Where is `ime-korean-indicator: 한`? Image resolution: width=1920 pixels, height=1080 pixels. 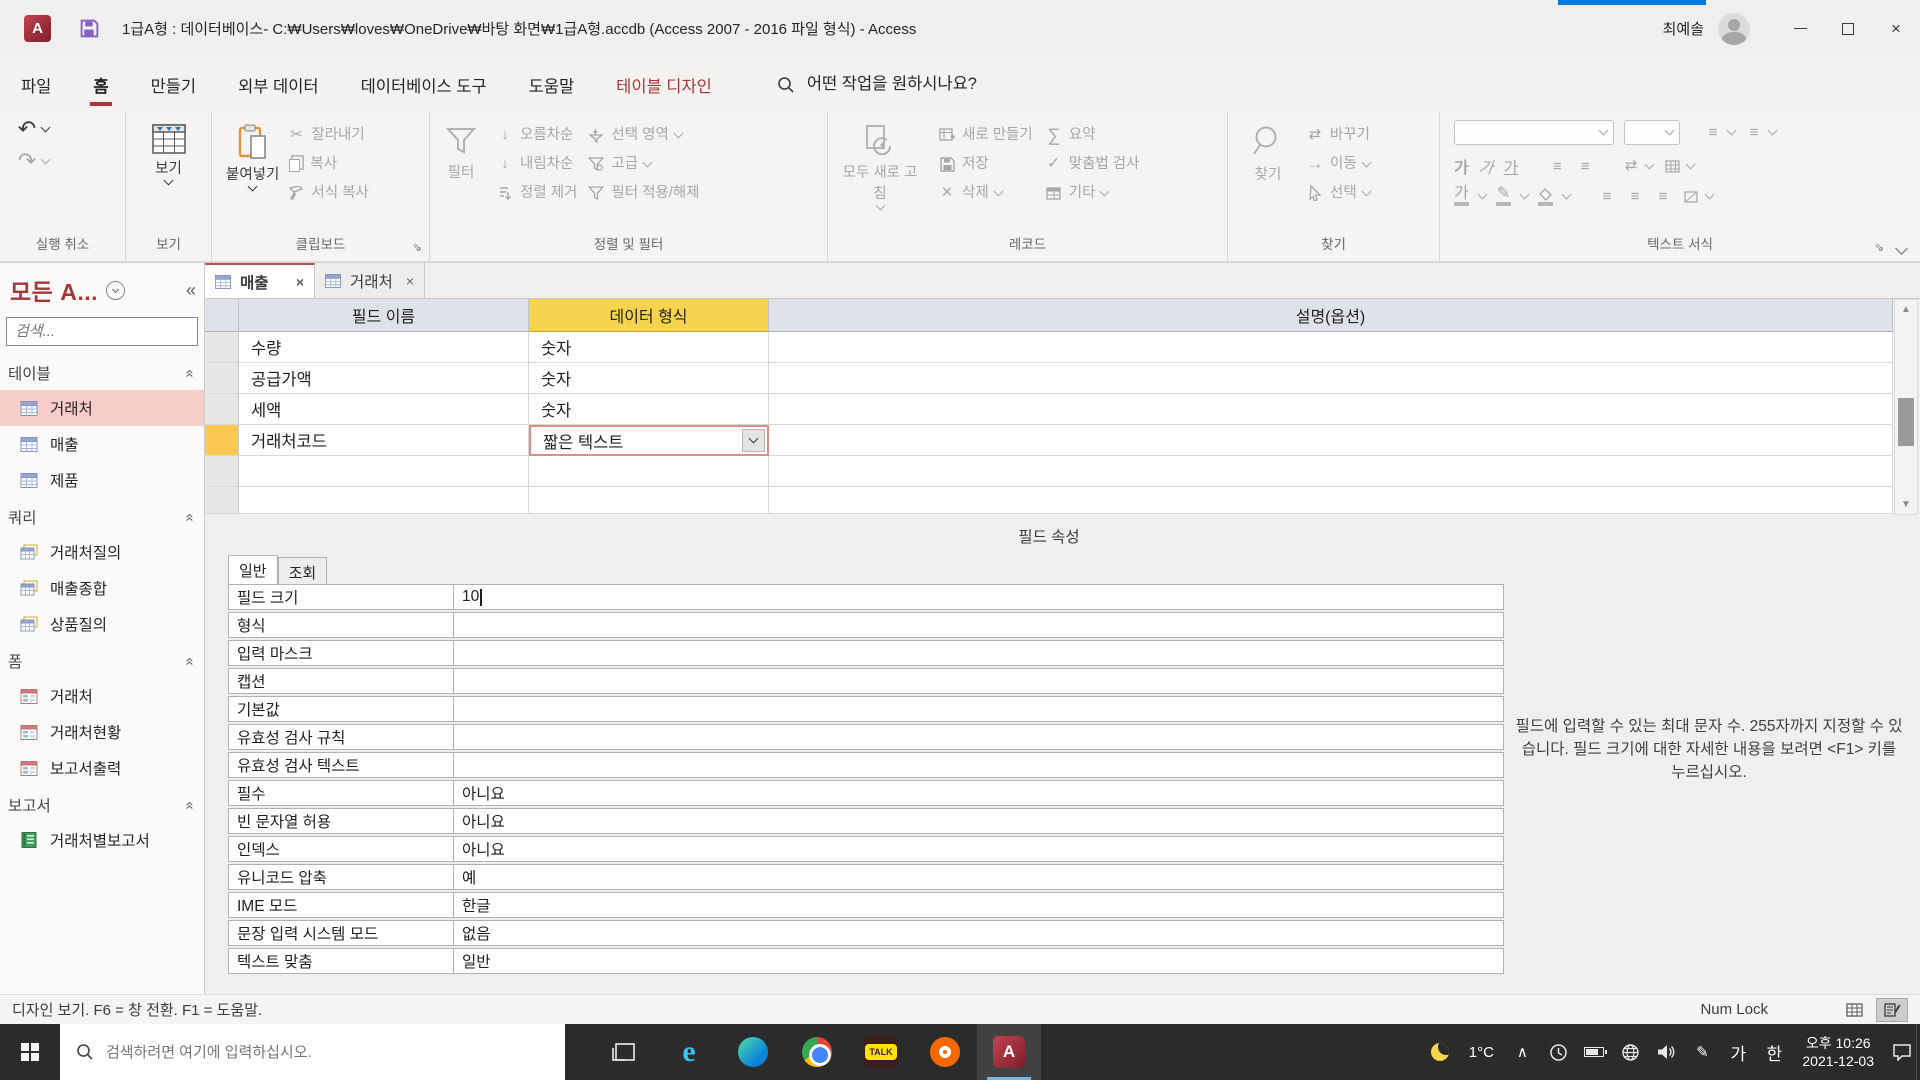
ime-korean-indicator: 한 is located at coordinates (1774, 1052).